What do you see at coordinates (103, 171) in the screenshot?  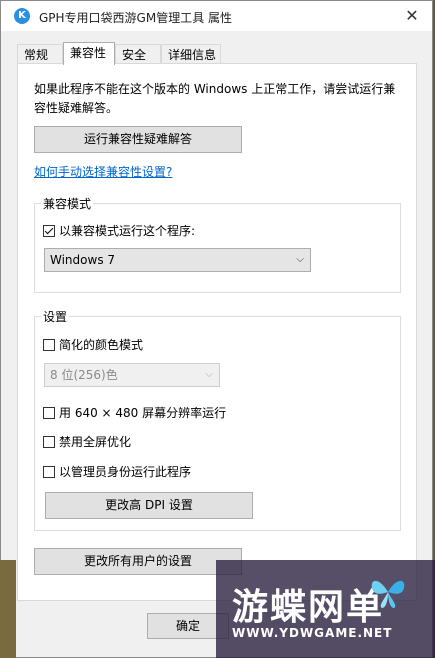 I see `manual-settings-link: 如何手动选择兼容性设置?` at bounding box center [103, 171].